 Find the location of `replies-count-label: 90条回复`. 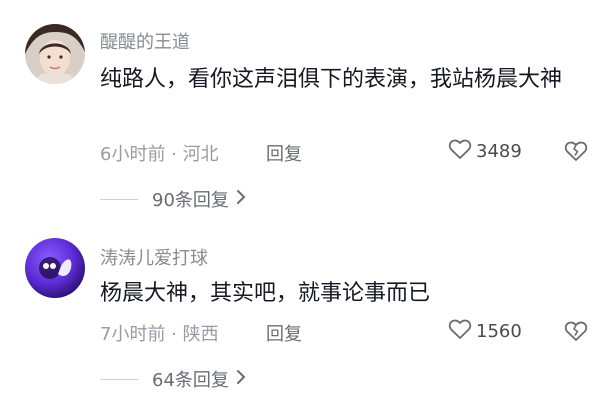

replies-count-label: 90条回复 is located at coordinates (190, 200).